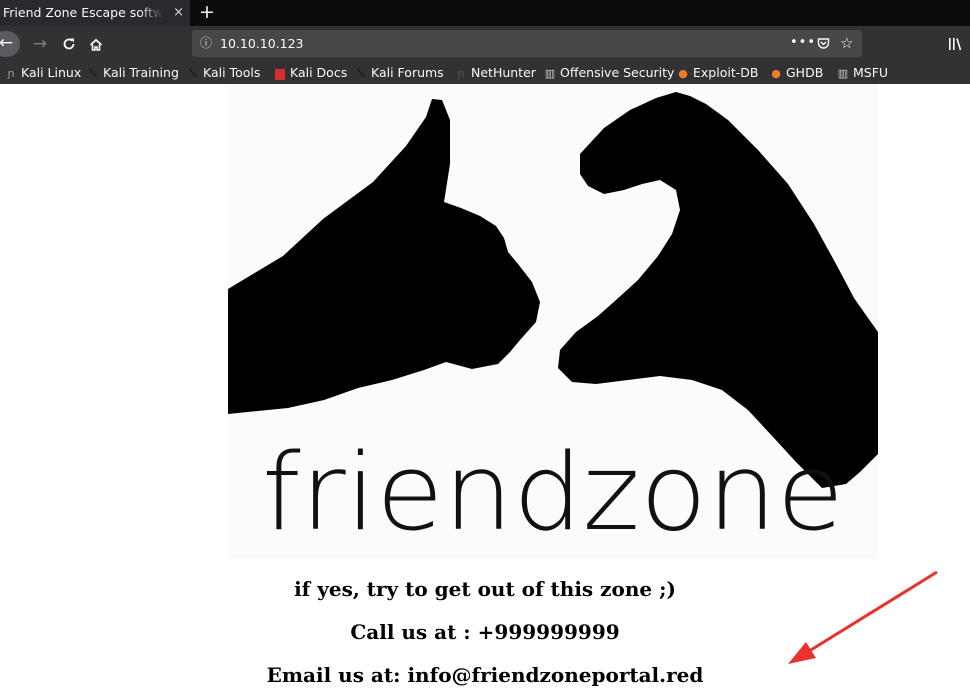  I want to click on back-arrow-icon: ←, so click(10, 44).